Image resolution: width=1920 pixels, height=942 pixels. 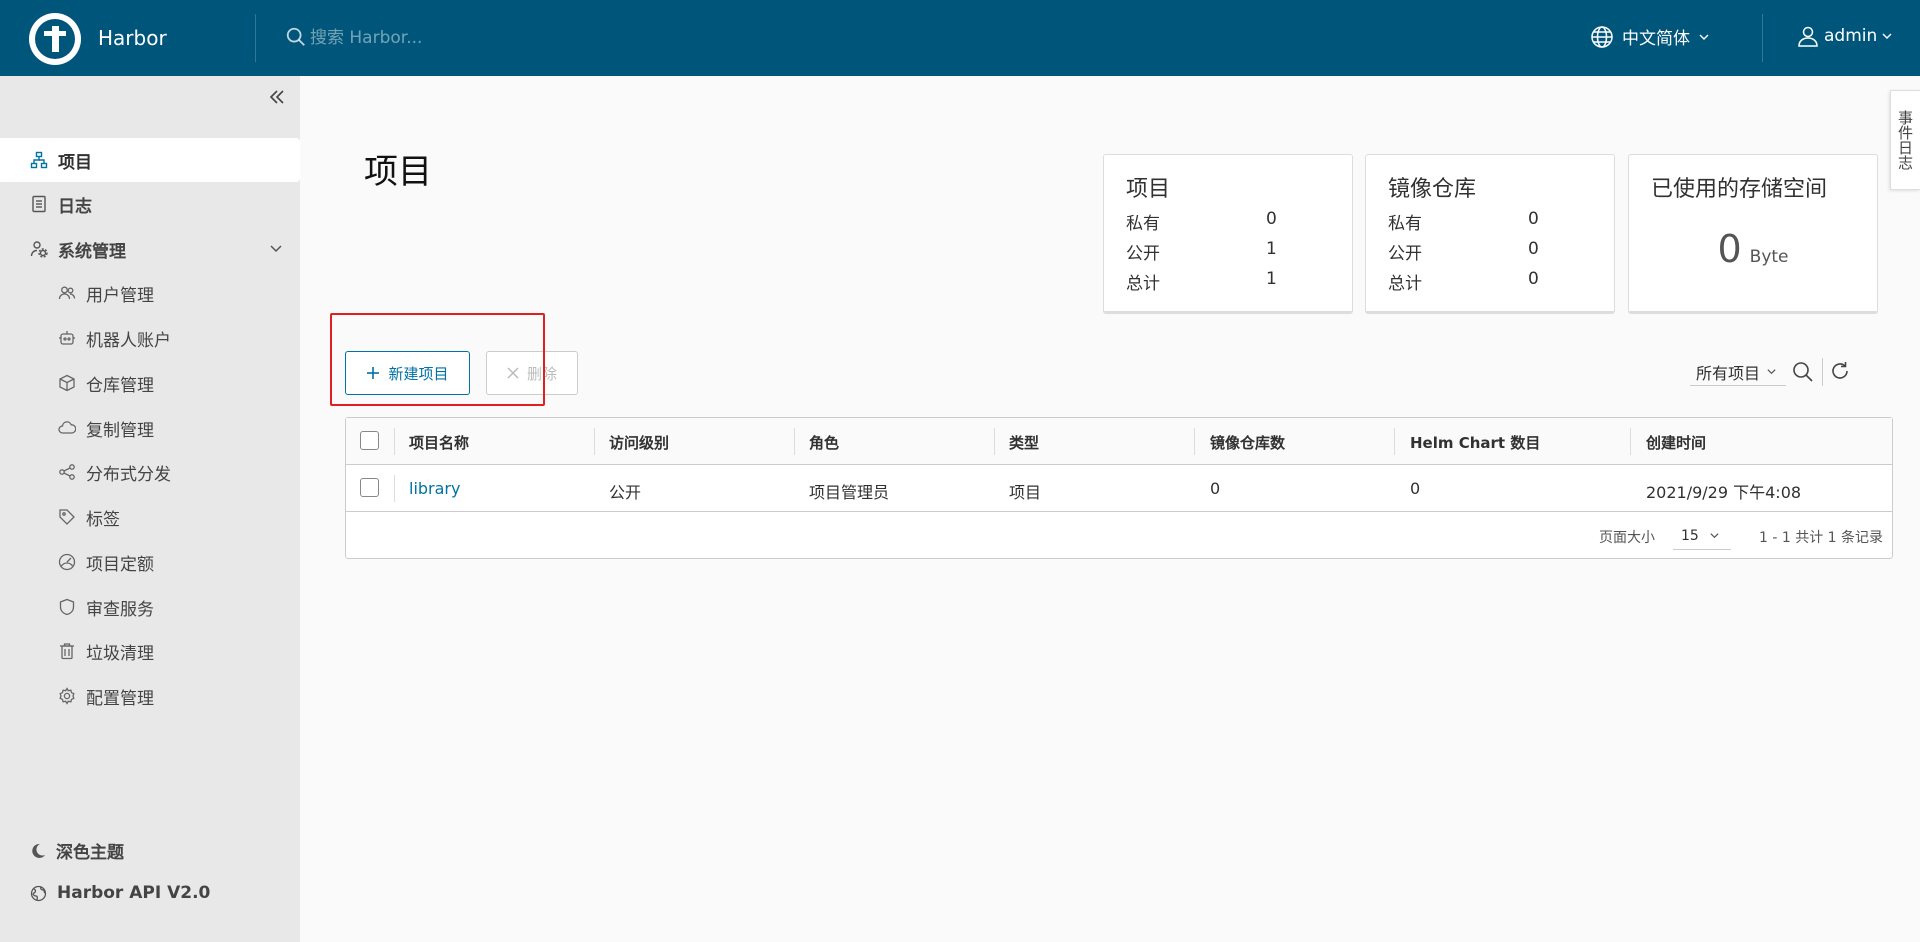 I want to click on brand-name: Harbor, so click(x=132, y=38).